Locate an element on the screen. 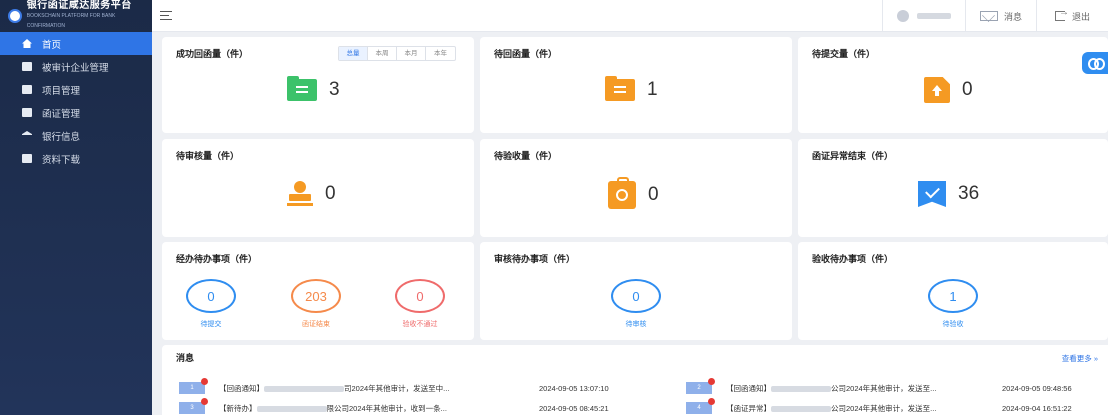  ring-label: 函证结束 is located at coordinates (316, 324).